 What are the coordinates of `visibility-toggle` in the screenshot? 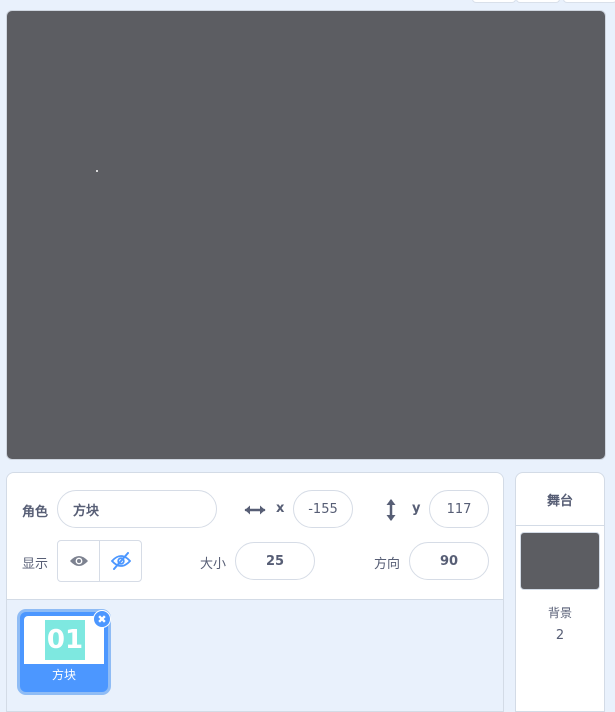 It's located at (99, 561).